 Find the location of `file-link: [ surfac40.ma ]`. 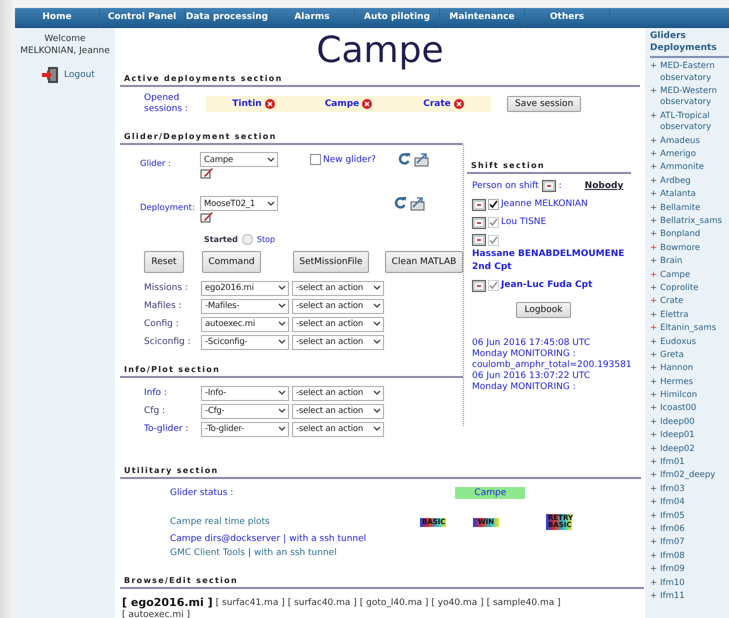

file-link: [ surfac40.ma ] is located at coordinates (322, 603).